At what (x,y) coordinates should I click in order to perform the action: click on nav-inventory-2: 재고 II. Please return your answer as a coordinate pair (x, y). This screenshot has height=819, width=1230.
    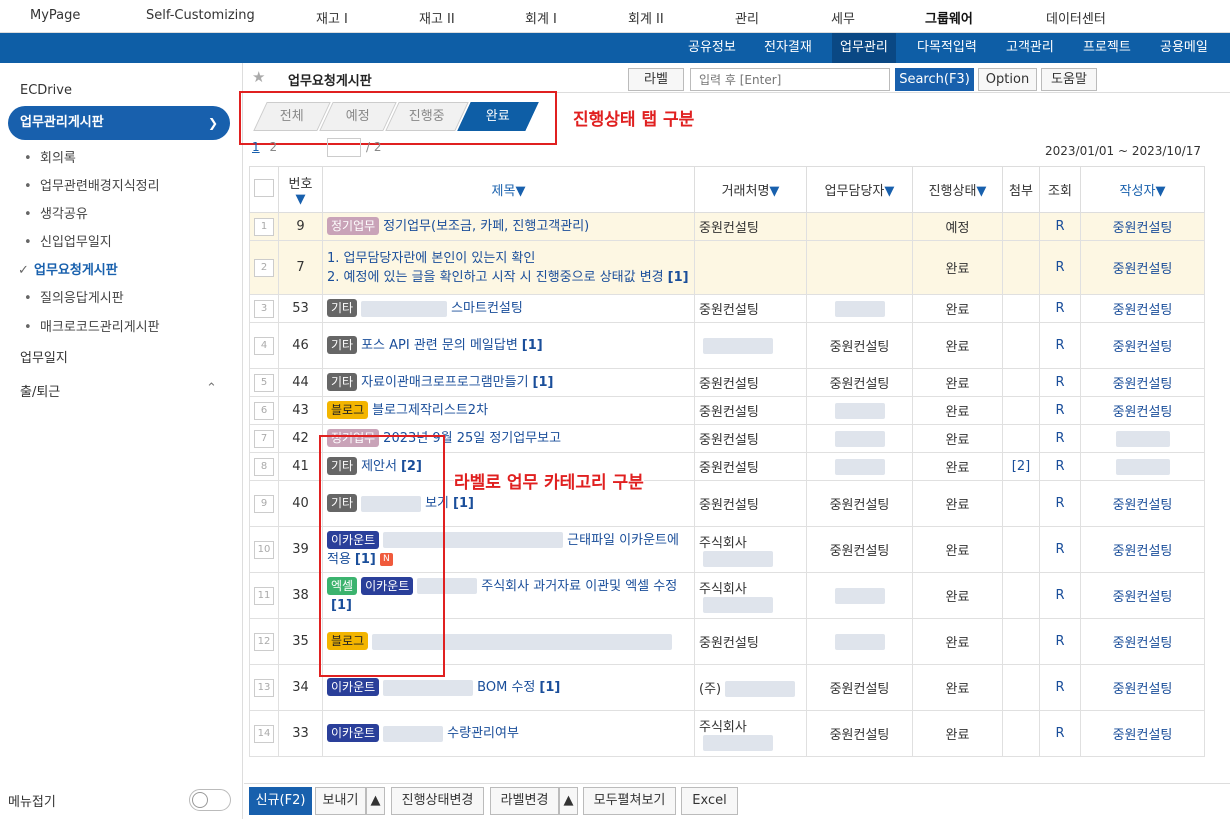
    Looking at the image, I should click on (437, 17).